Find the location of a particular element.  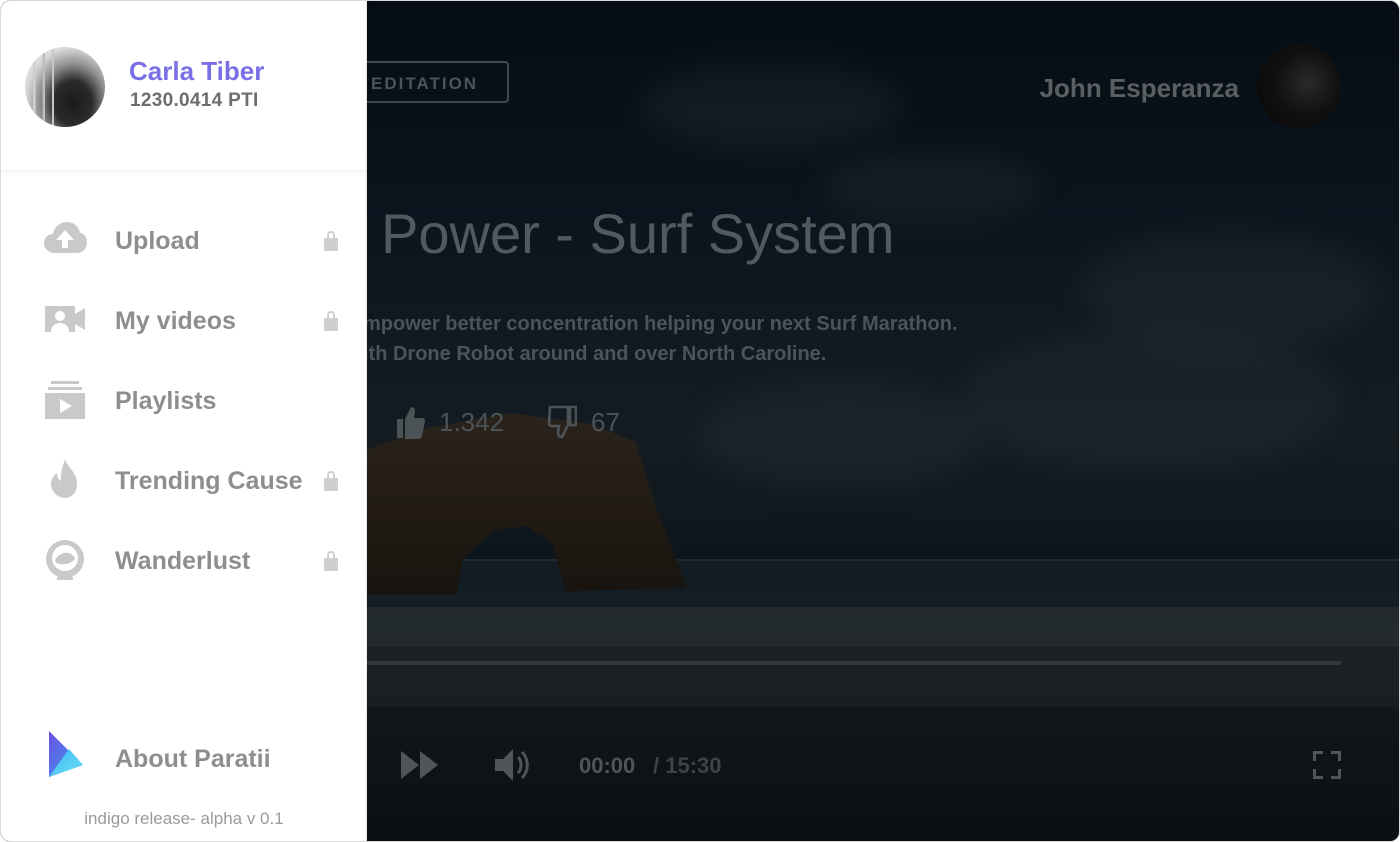

thumbs-down-icon is located at coordinates (562, 422).